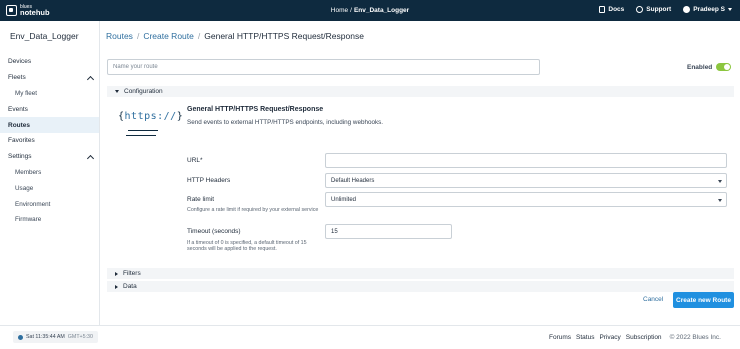 The height and width of the screenshot is (349, 740). I want to click on clock-timezone: GMT+5:30, so click(80, 337).